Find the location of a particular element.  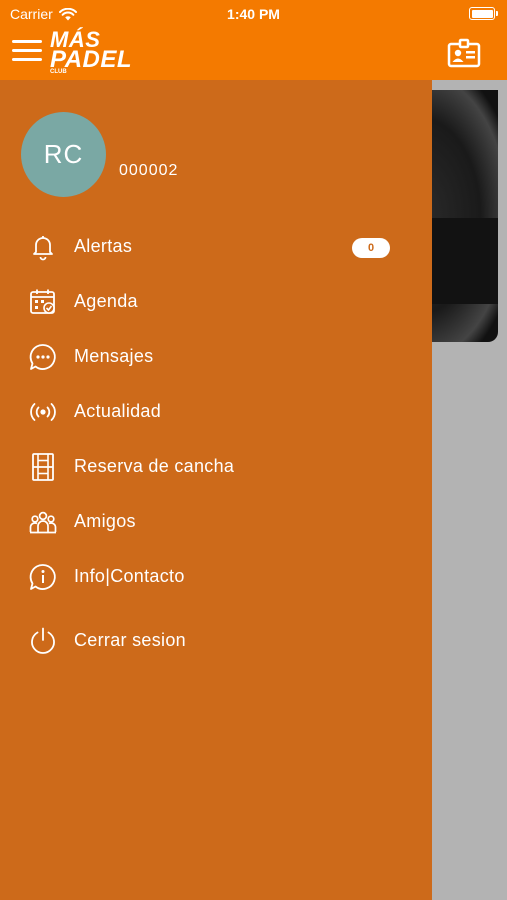

menu-label-amigos: Amigos is located at coordinates (105, 521).